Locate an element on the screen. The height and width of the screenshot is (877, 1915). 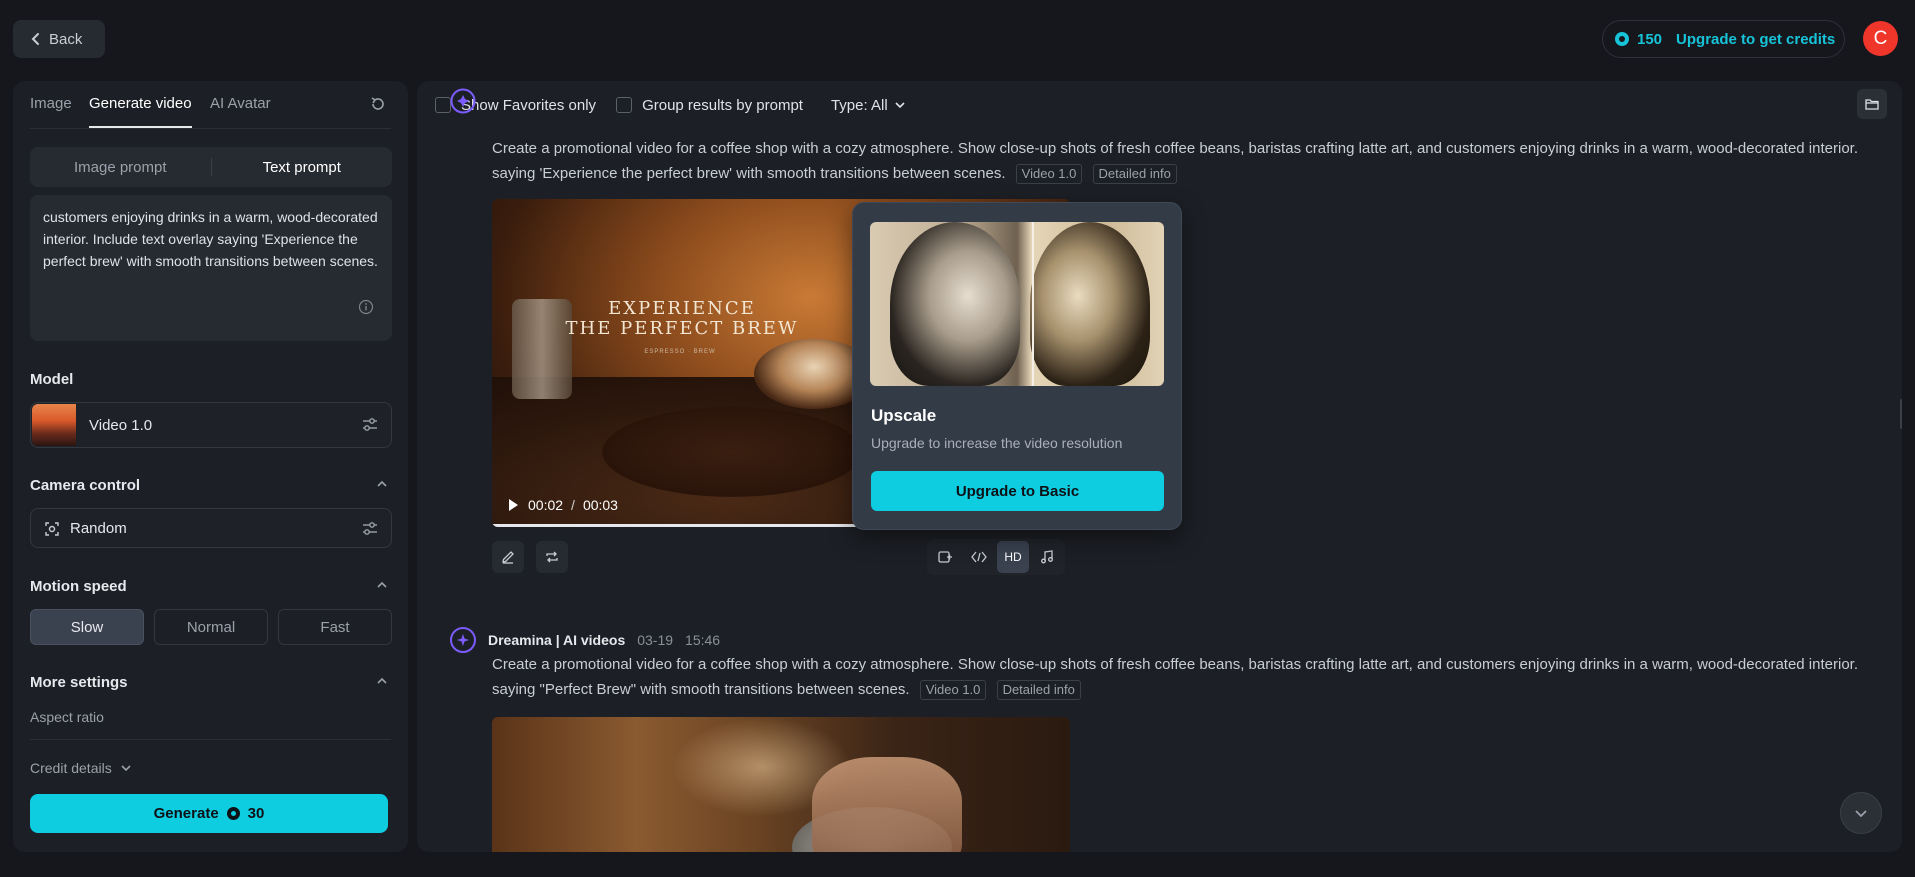
credit-details-toggle: Credit details is located at coordinates (81, 768).